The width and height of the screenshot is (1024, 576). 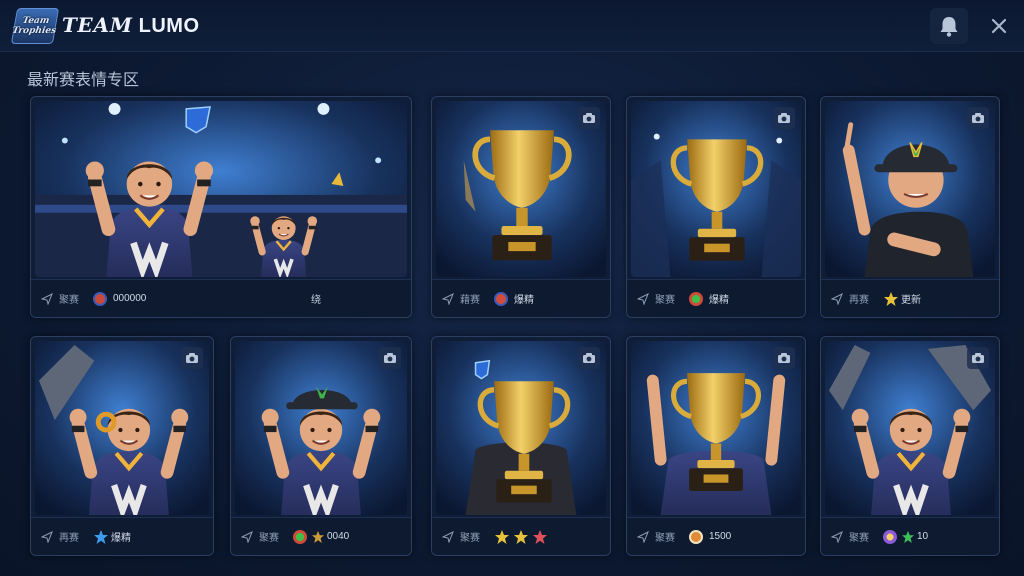 I want to click on card-footer: 聚赛 1500, so click(x=716, y=536).